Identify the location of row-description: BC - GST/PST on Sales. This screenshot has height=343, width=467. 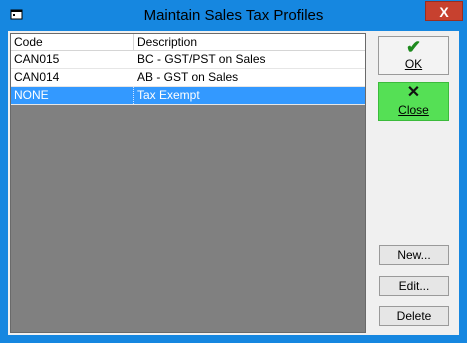
(201, 59).